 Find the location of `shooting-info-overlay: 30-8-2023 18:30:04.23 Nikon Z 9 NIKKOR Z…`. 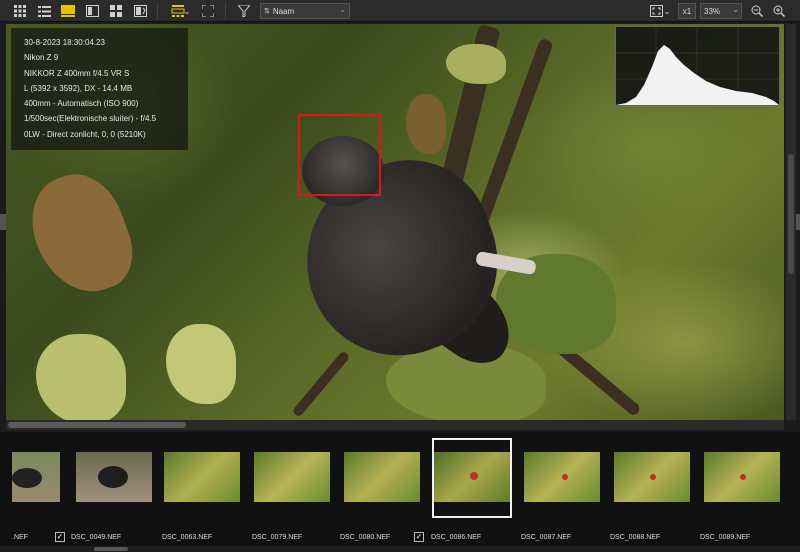

shooting-info-overlay: 30-8-2023 18:30:04.23 Nikon Z 9 NIKKOR Z… is located at coordinates (99, 89).